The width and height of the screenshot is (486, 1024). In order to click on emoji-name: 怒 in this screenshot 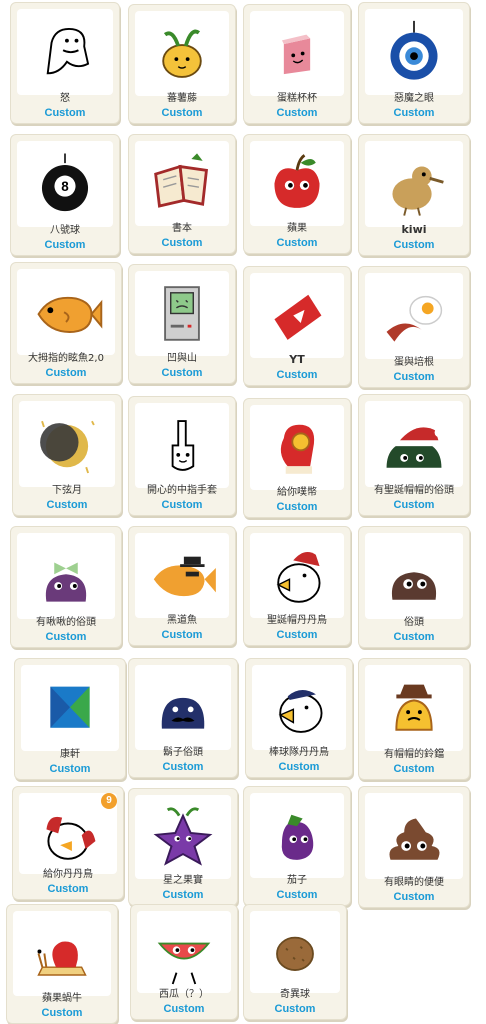, I will do `click(65, 98)`.